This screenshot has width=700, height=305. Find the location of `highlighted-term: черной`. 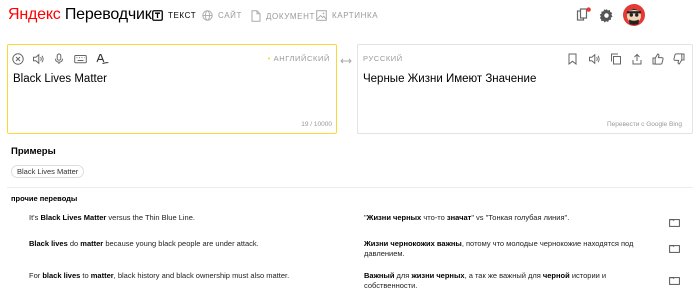

highlighted-term: черной is located at coordinates (556, 275).